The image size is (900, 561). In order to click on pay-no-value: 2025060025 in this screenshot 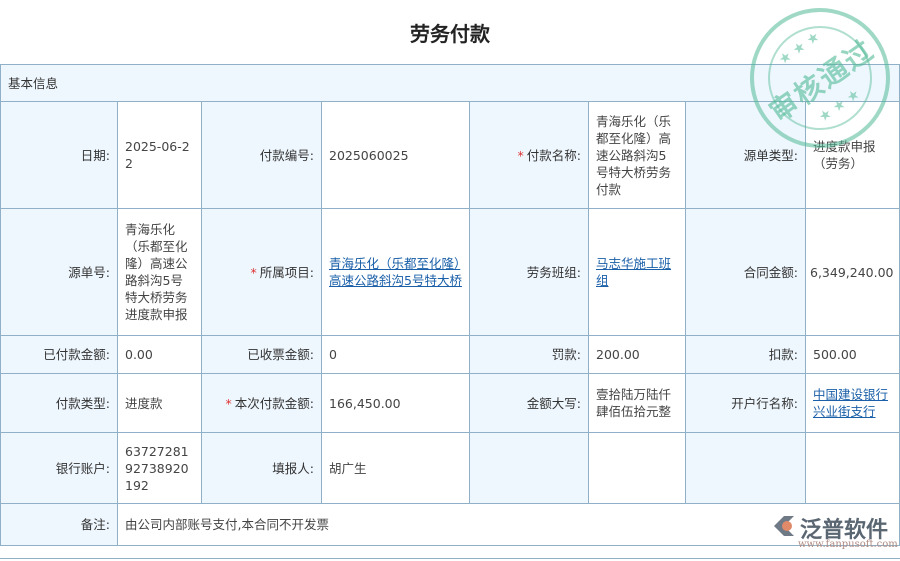, I will do `click(395, 155)`.